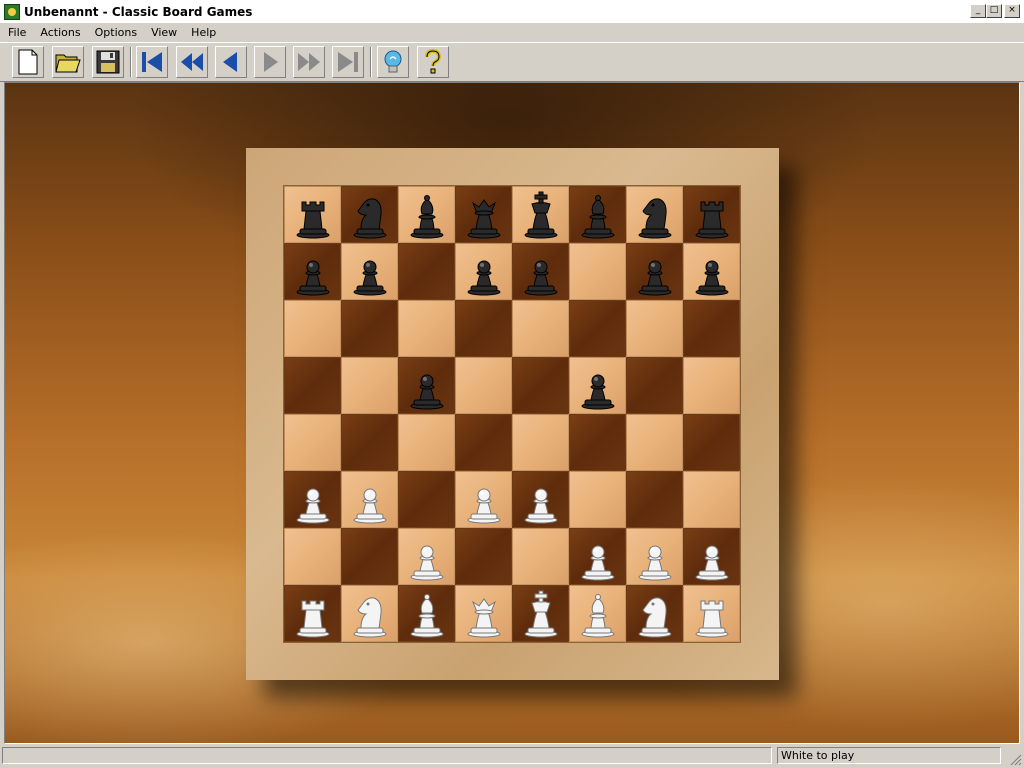  I want to click on square-a3, so click(312, 499).